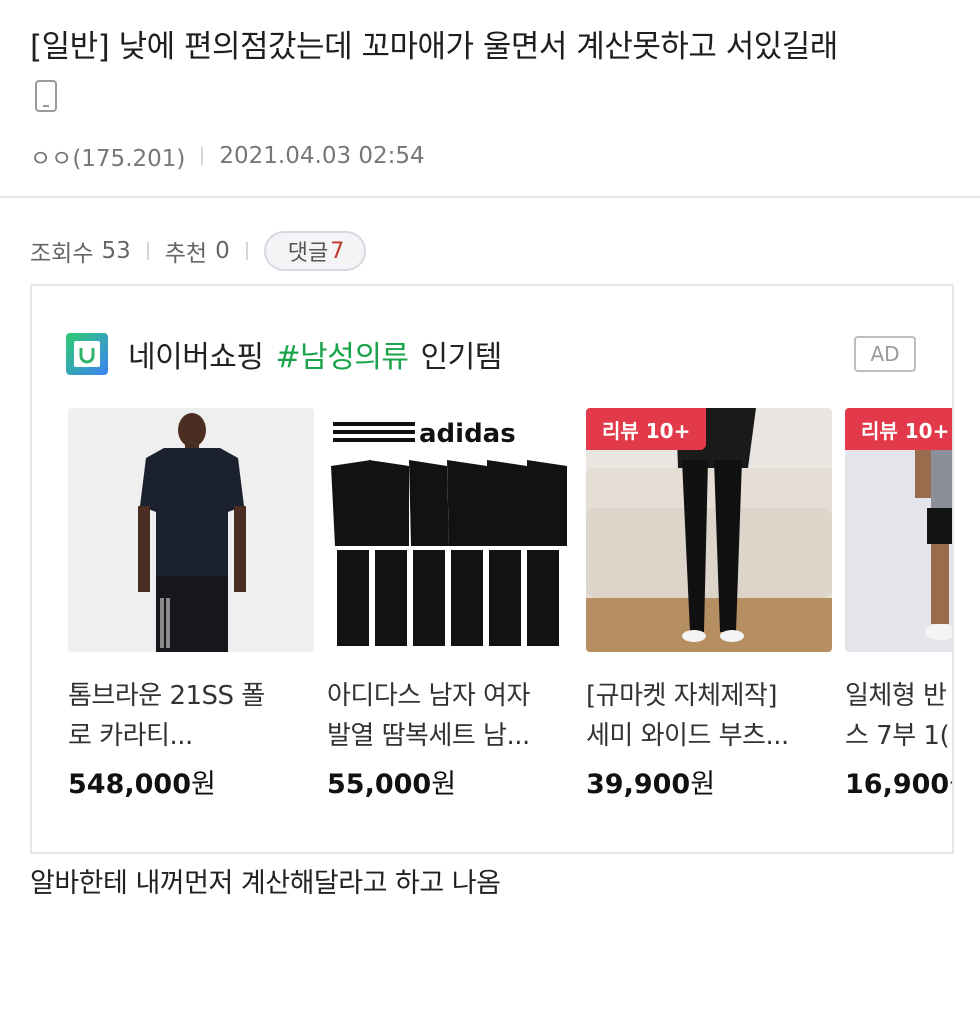 The height and width of the screenshot is (1022, 980). Describe the element at coordinates (467, 434) in the screenshot. I see `adidas-brand-text: adidas` at that location.